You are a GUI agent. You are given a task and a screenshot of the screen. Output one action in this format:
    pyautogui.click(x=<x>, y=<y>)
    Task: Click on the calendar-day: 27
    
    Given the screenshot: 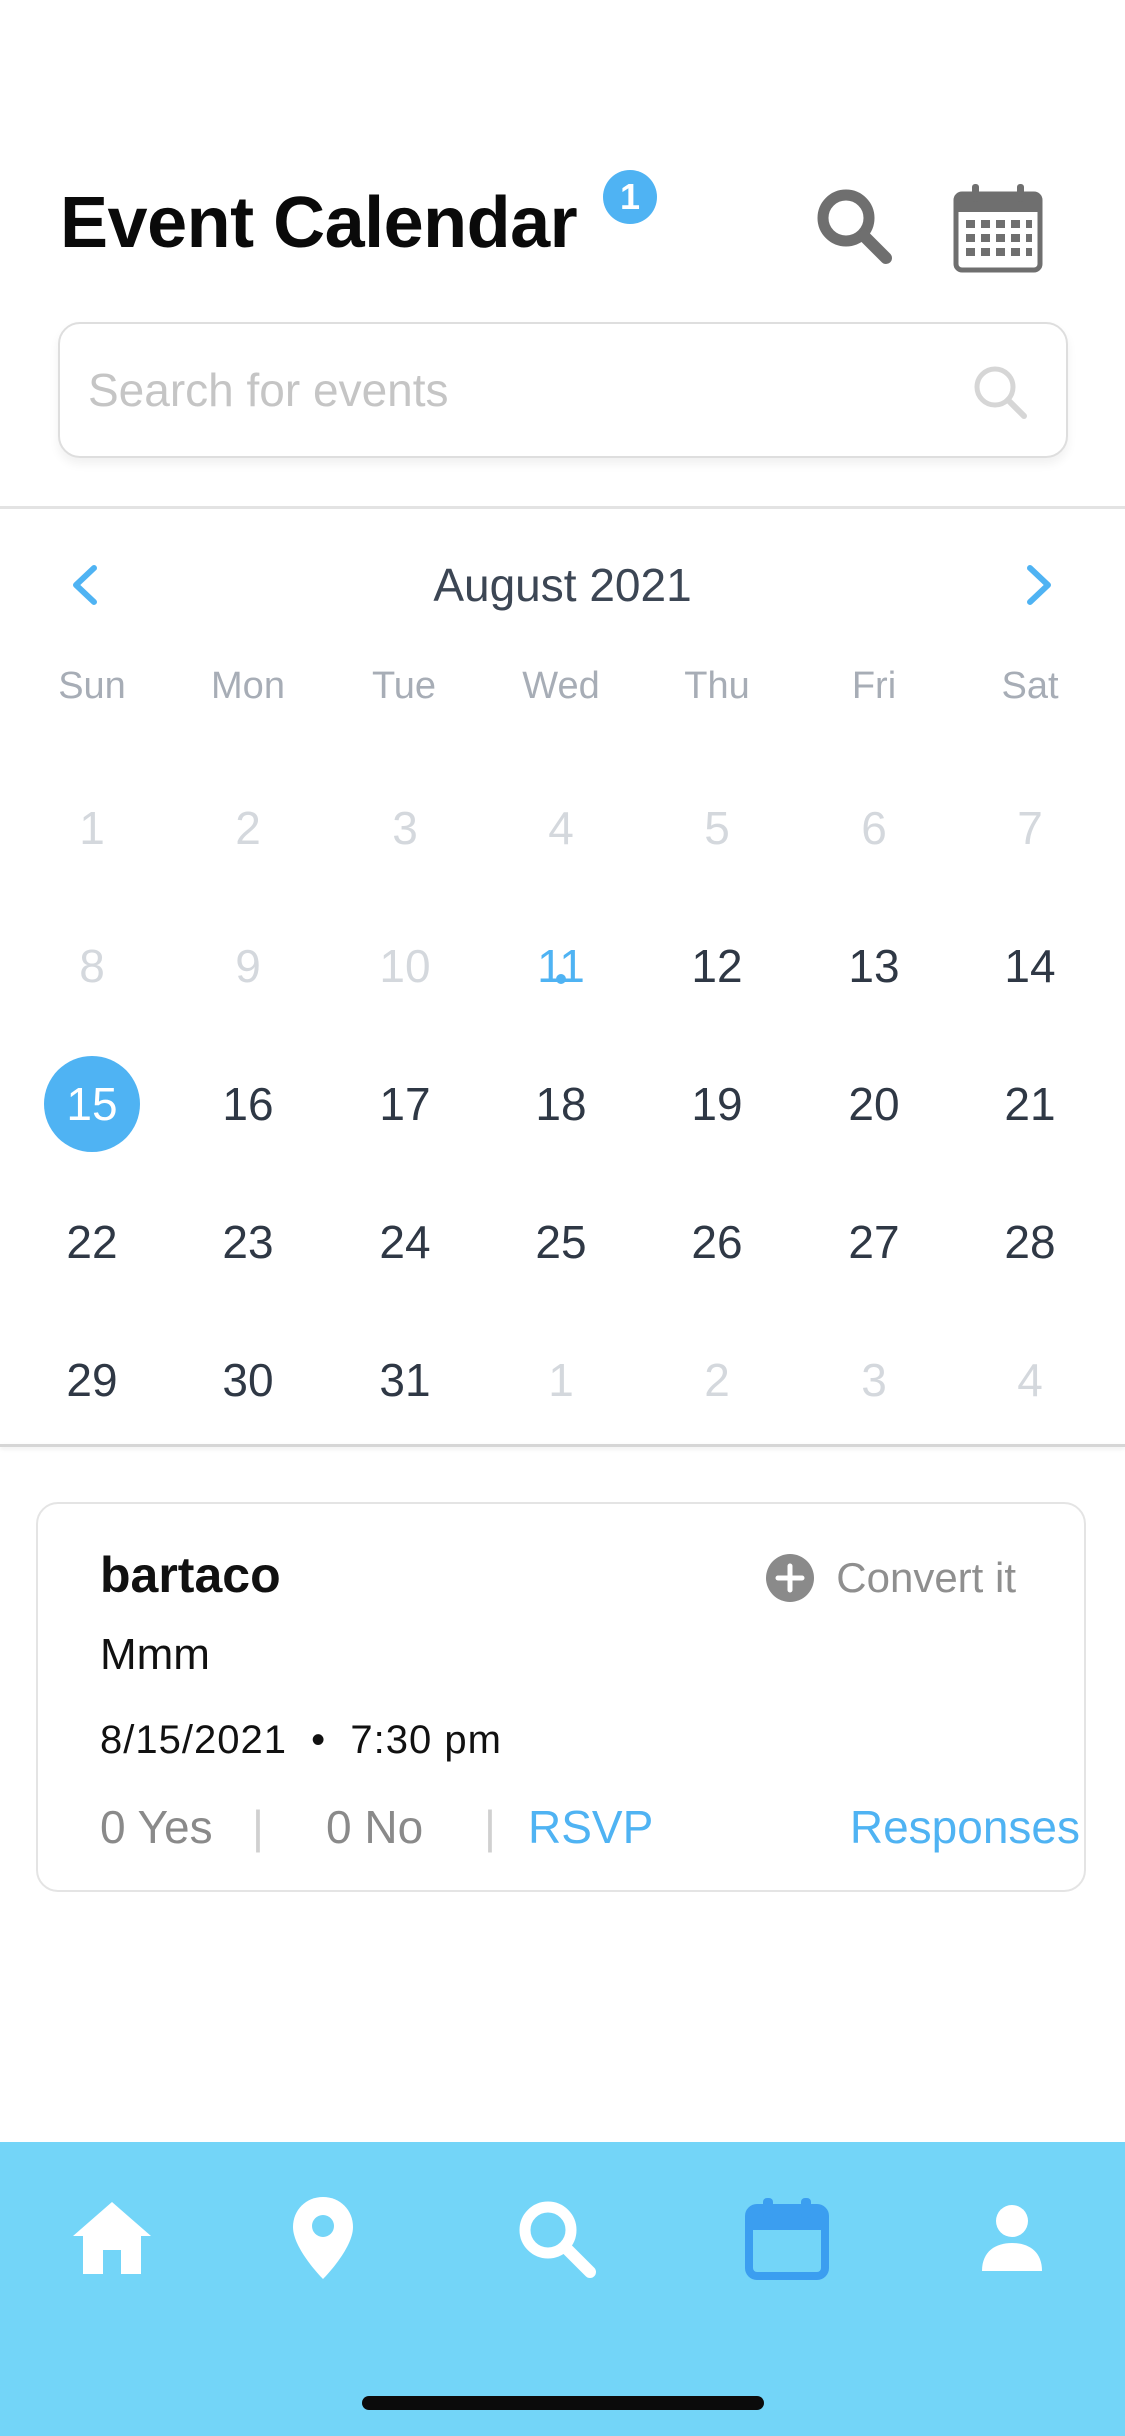 What is the action you would take?
    pyautogui.click(x=874, y=1242)
    